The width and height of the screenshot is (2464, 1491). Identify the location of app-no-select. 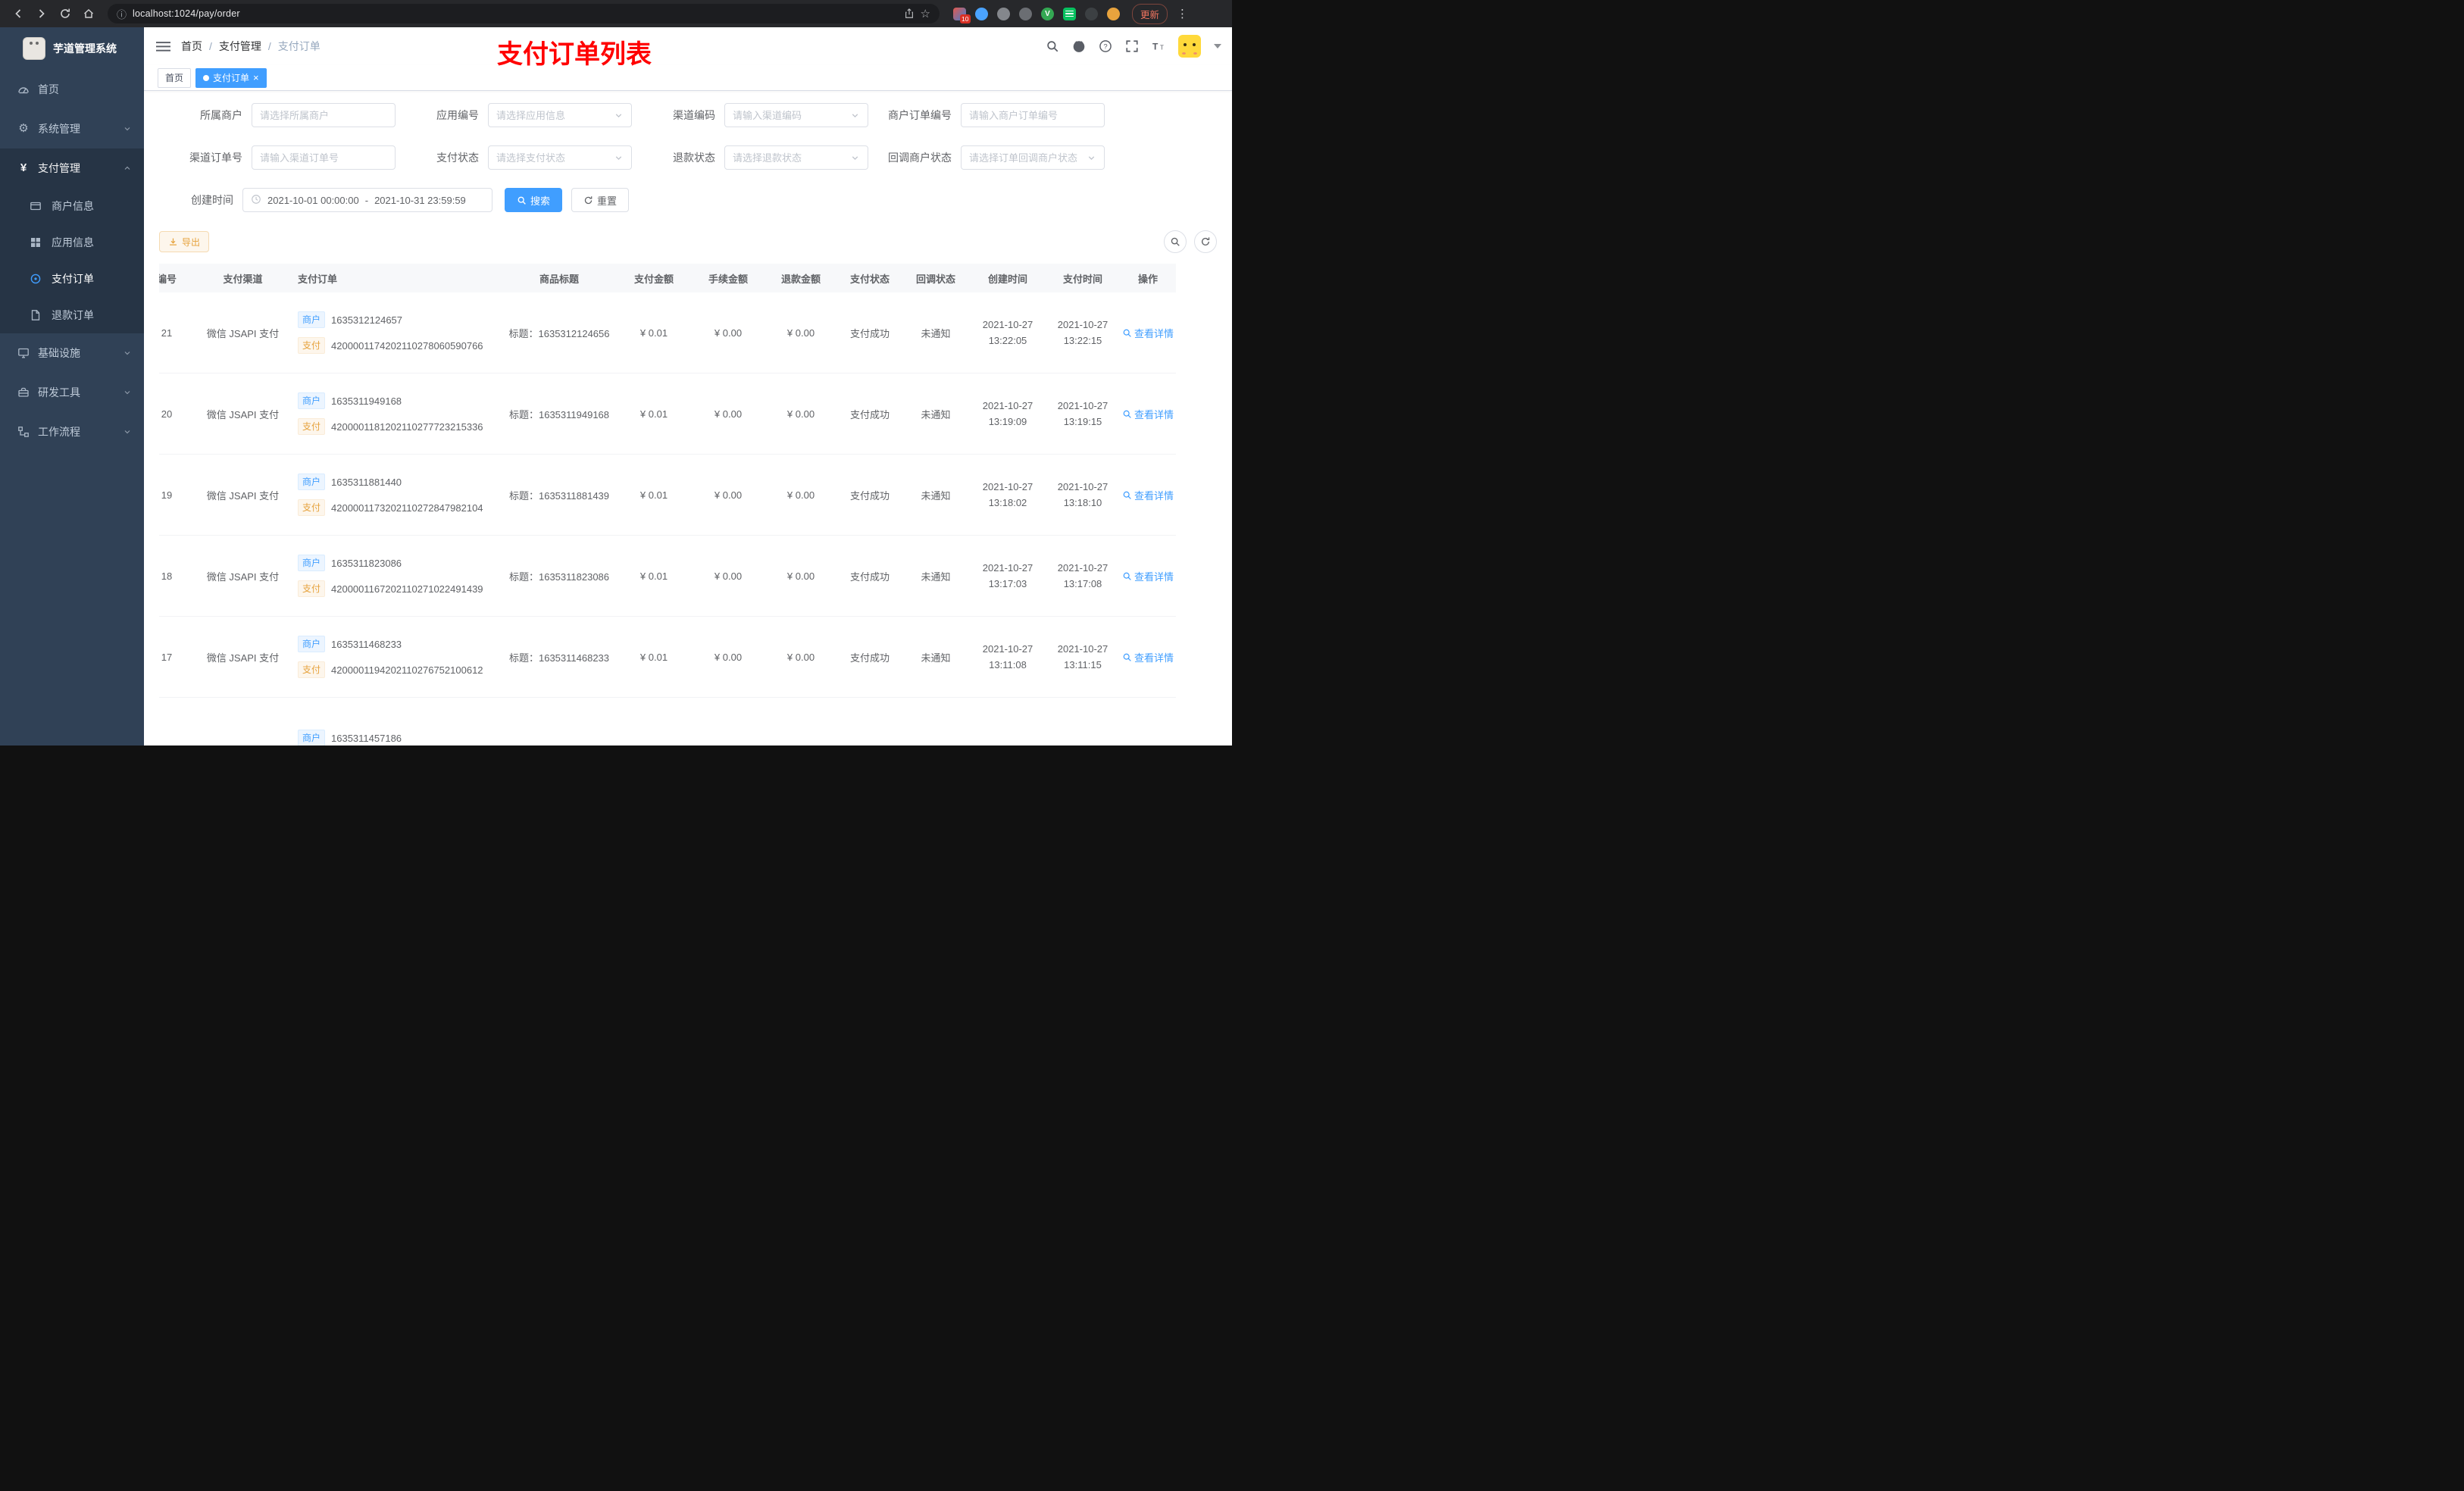
(560, 115).